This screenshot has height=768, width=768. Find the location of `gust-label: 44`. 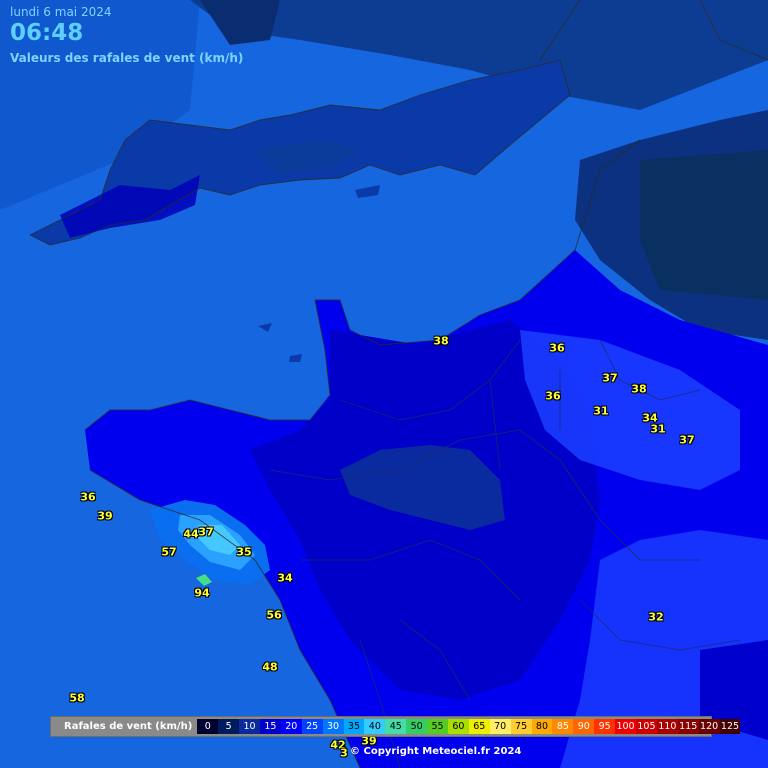

gust-label: 44 is located at coordinates (191, 534).